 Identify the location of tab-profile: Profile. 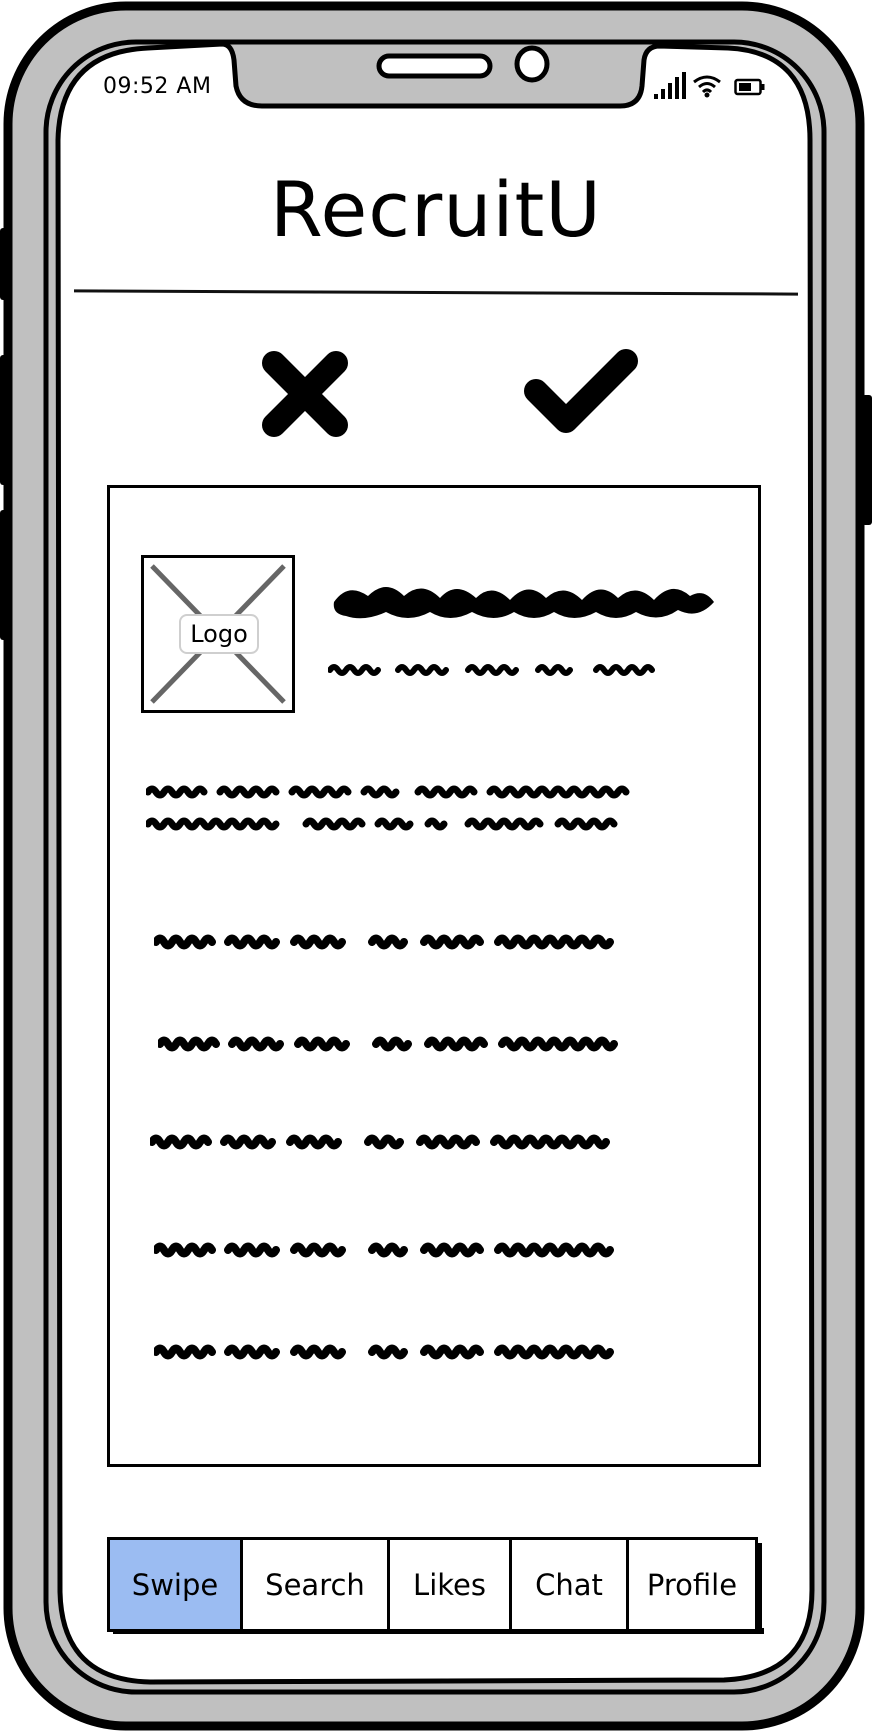
(692, 1584).